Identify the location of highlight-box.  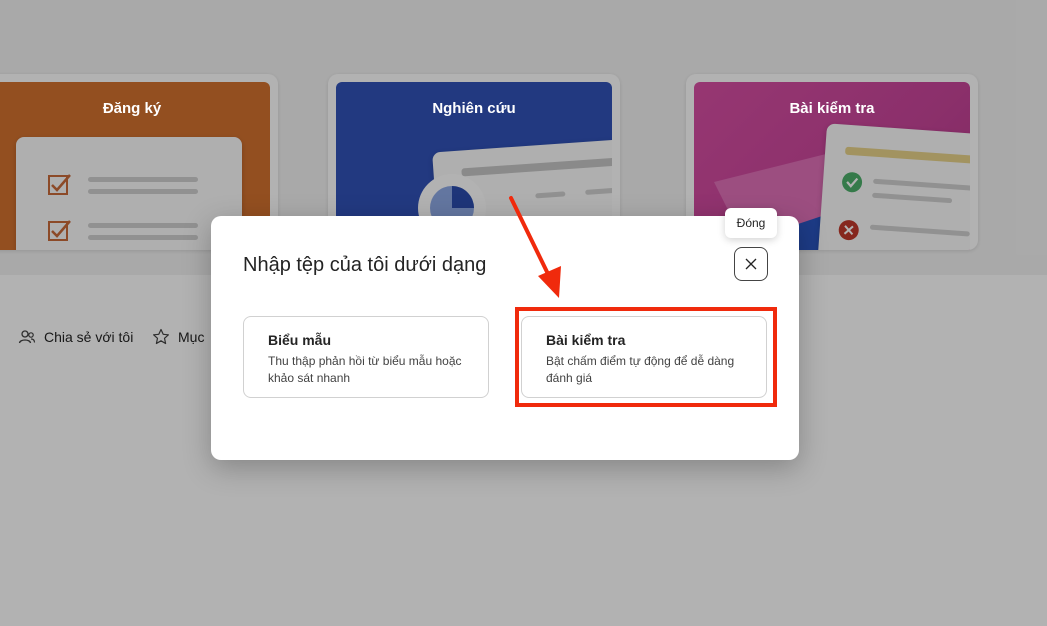
(646, 357).